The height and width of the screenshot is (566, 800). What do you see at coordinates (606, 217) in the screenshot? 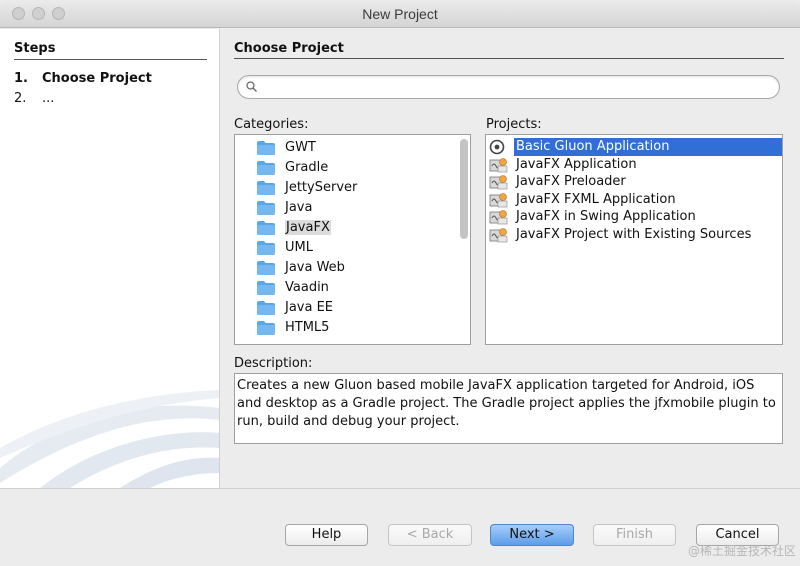
I see `project-label: JavaFX in Swing Application` at bounding box center [606, 217].